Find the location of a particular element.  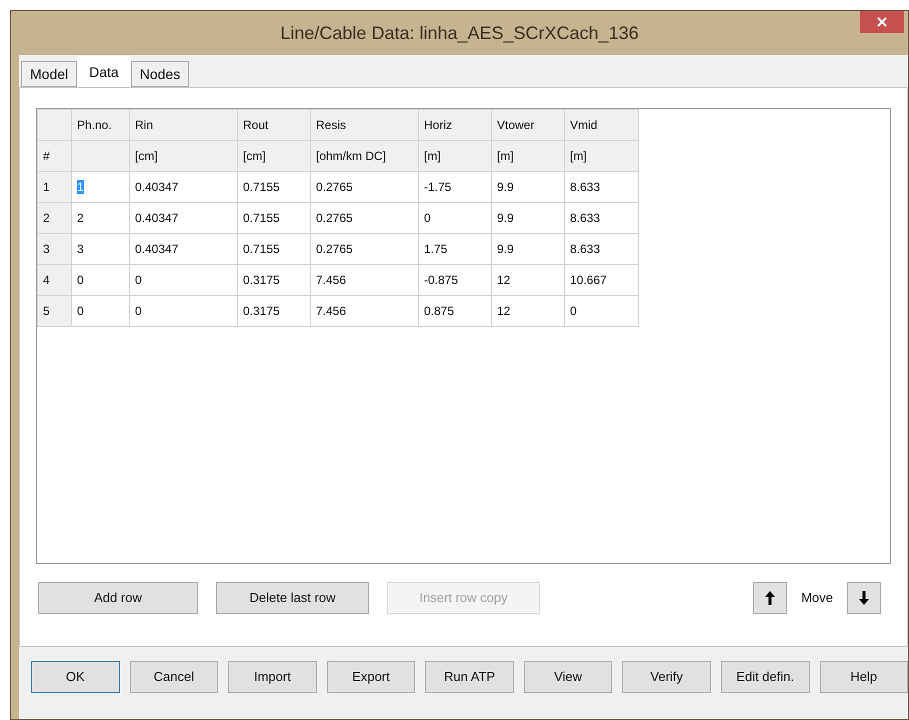

column-header: Rout is located at coordinates (274, 125).